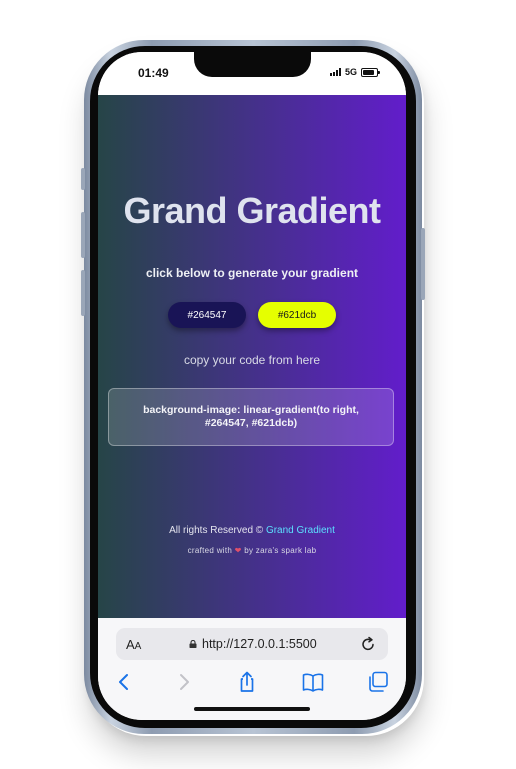 The image size is (516, 769). I want to click on browser-toolbar: AA http://127.0.0.1:5500, so click(252, 669).